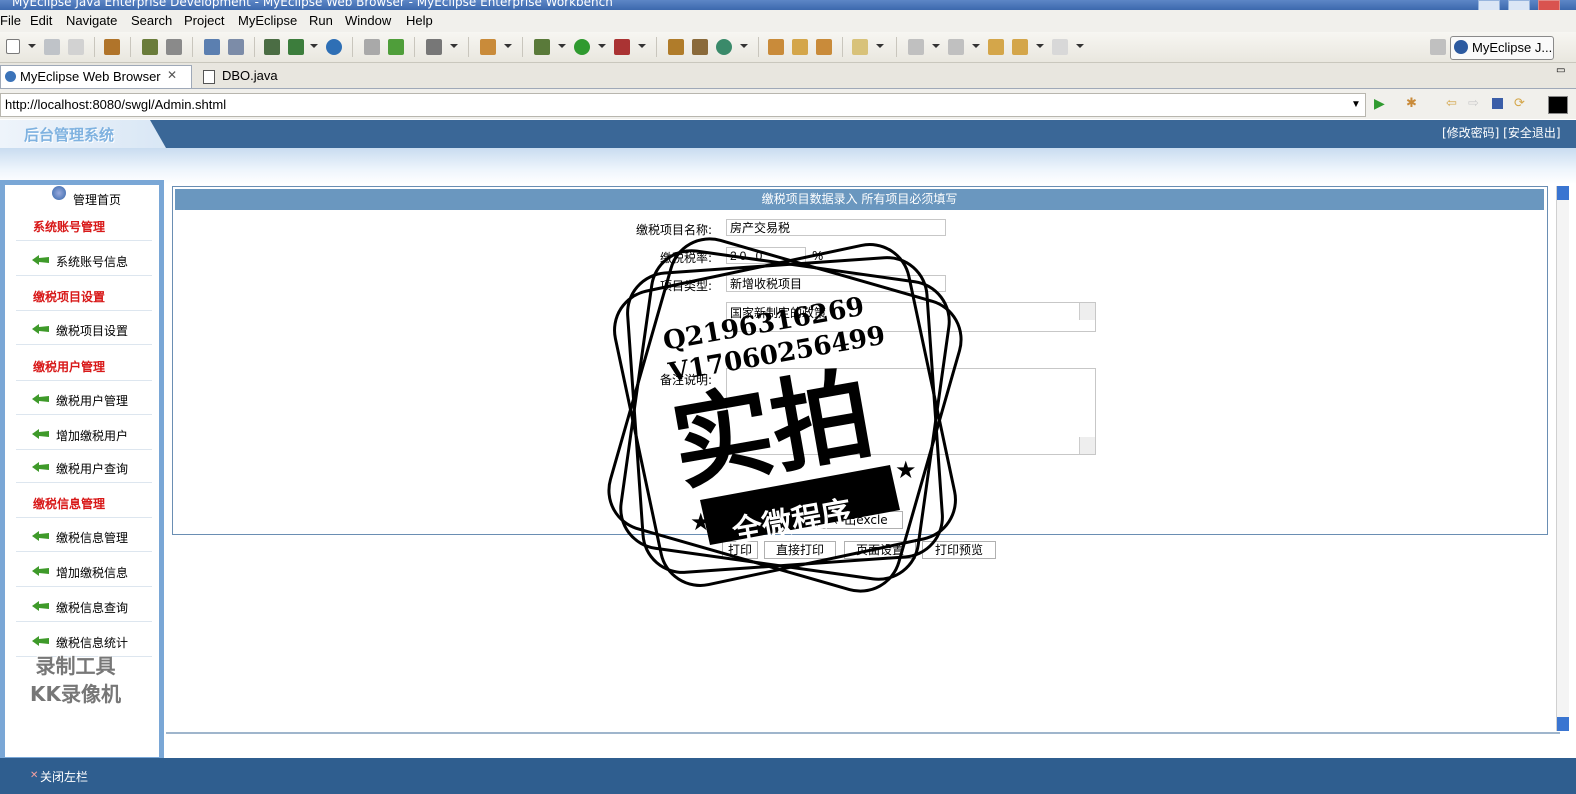 The height and width of the screenshot is (794, 1576). I want to click on pen-icon, so click(800, 47).